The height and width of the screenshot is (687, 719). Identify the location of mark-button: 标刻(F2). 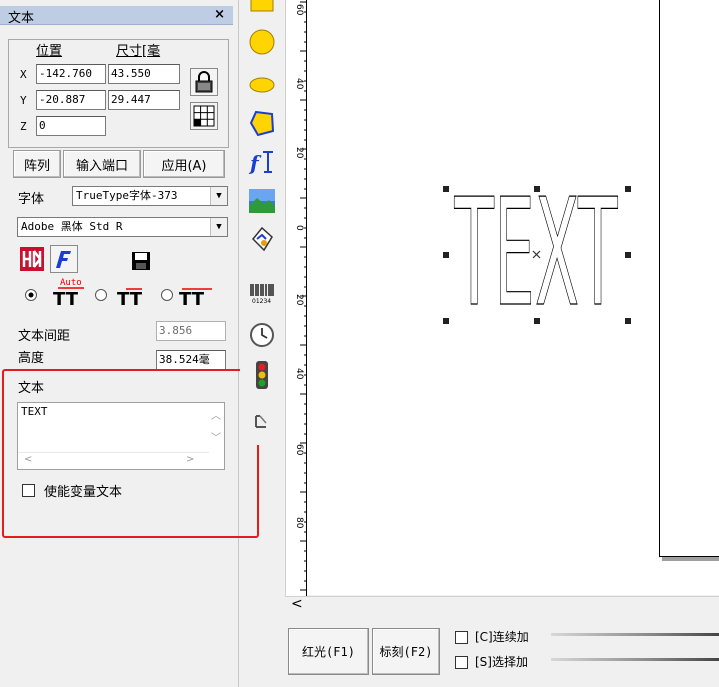
(406, 651).